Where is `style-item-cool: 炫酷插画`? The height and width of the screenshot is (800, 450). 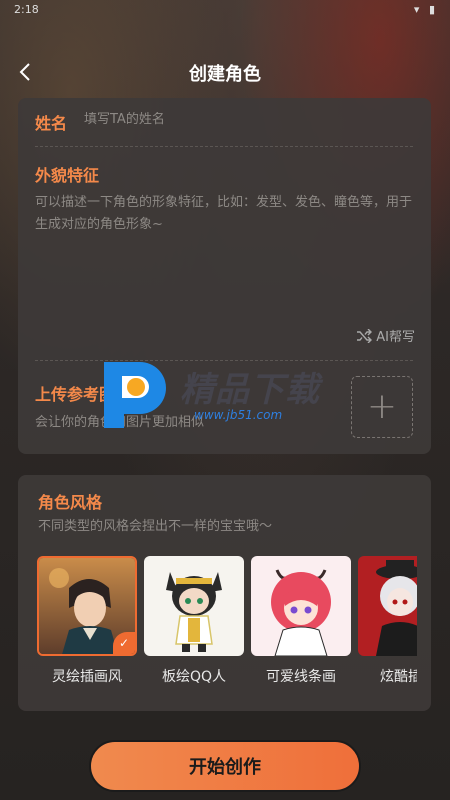 style-item-cool: 炫酷插画 is located at coordinates (387, 621).